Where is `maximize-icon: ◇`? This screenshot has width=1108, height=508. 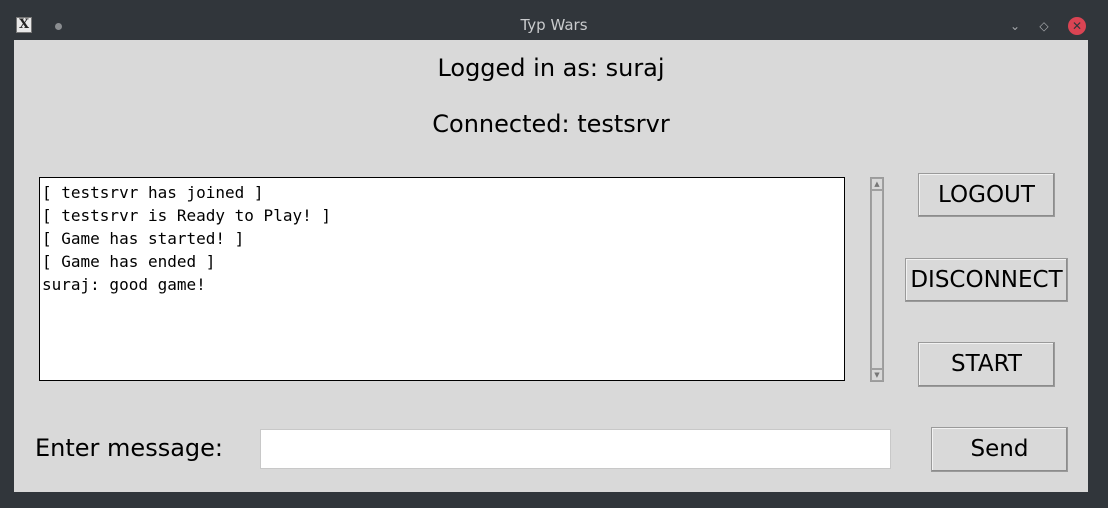 maximize-icon: ◇ is located at coordinates (1044, 26).